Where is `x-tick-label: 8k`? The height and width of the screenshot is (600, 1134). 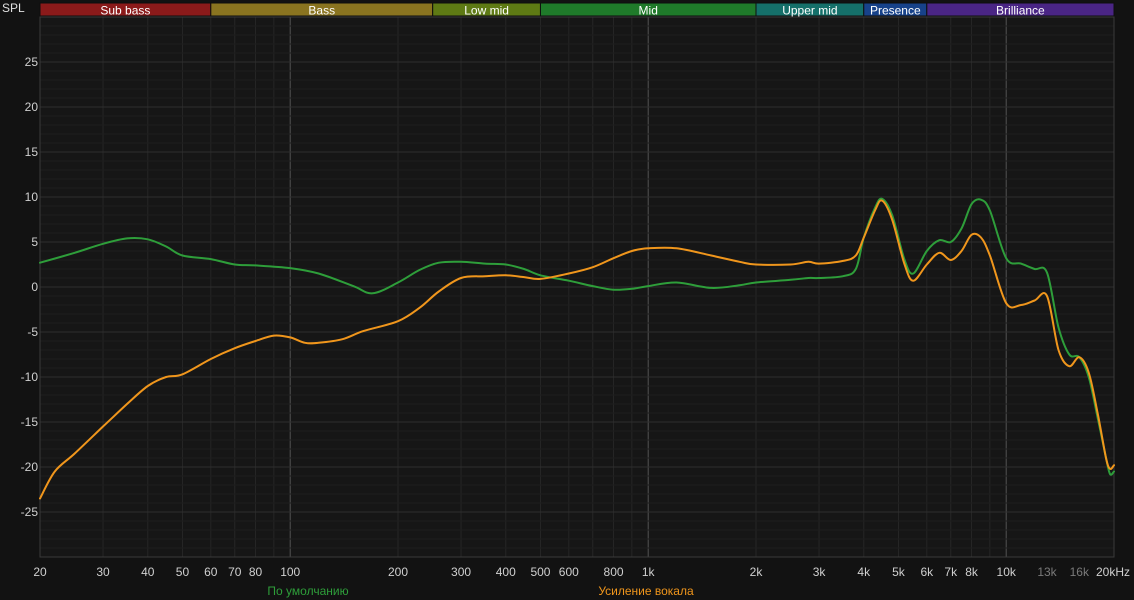
x-tick-label: 8k is located at coordinates (972, 572).